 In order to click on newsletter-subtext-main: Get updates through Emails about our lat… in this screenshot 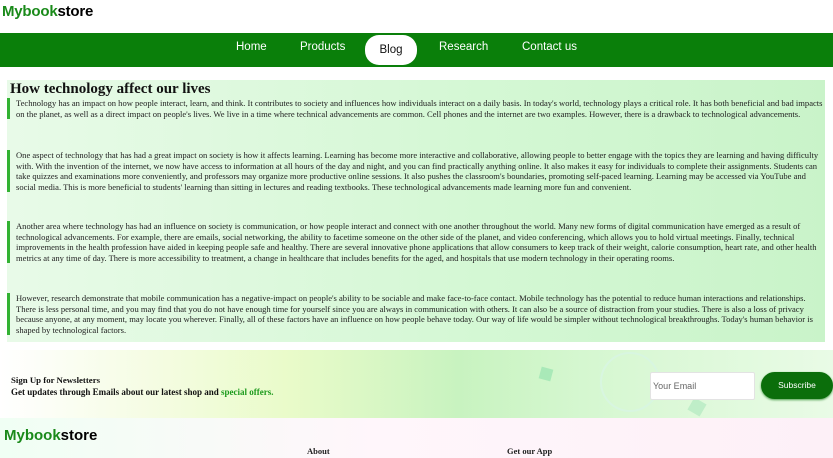, I will do `click(116, 392)`.